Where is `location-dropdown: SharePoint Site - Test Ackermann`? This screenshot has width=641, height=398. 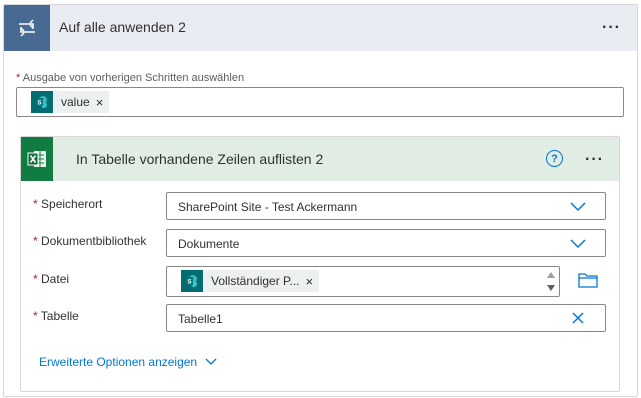 location-dropdown: SharePoint Site - Test Ackermann is located at coordinates (386, 206).